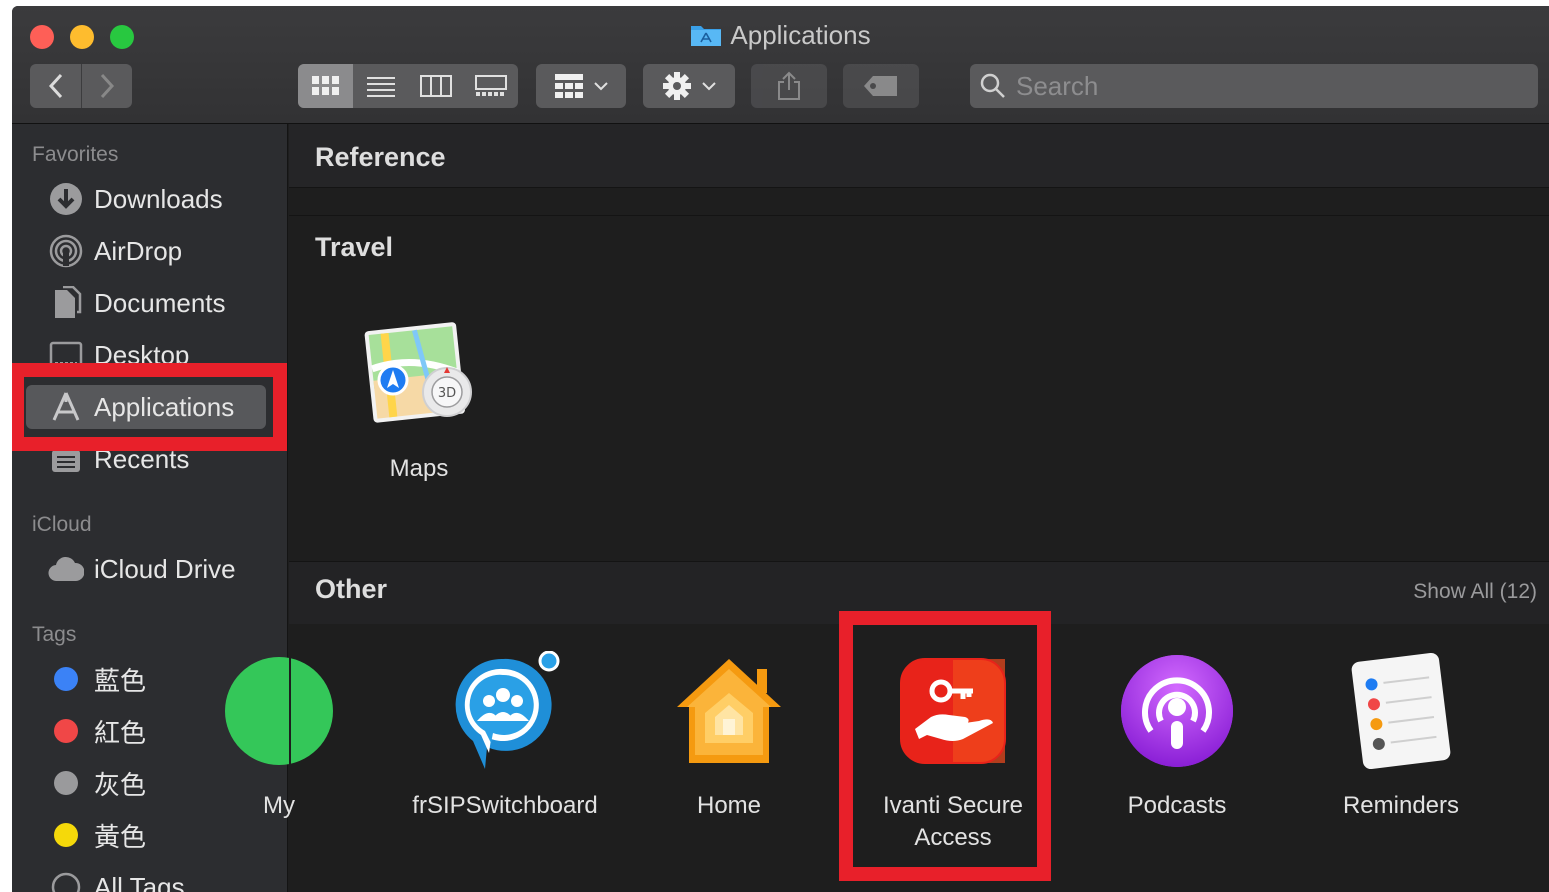 This screenshot has height=892, width=1549. I want to click on tag-button, so click(881, 86).